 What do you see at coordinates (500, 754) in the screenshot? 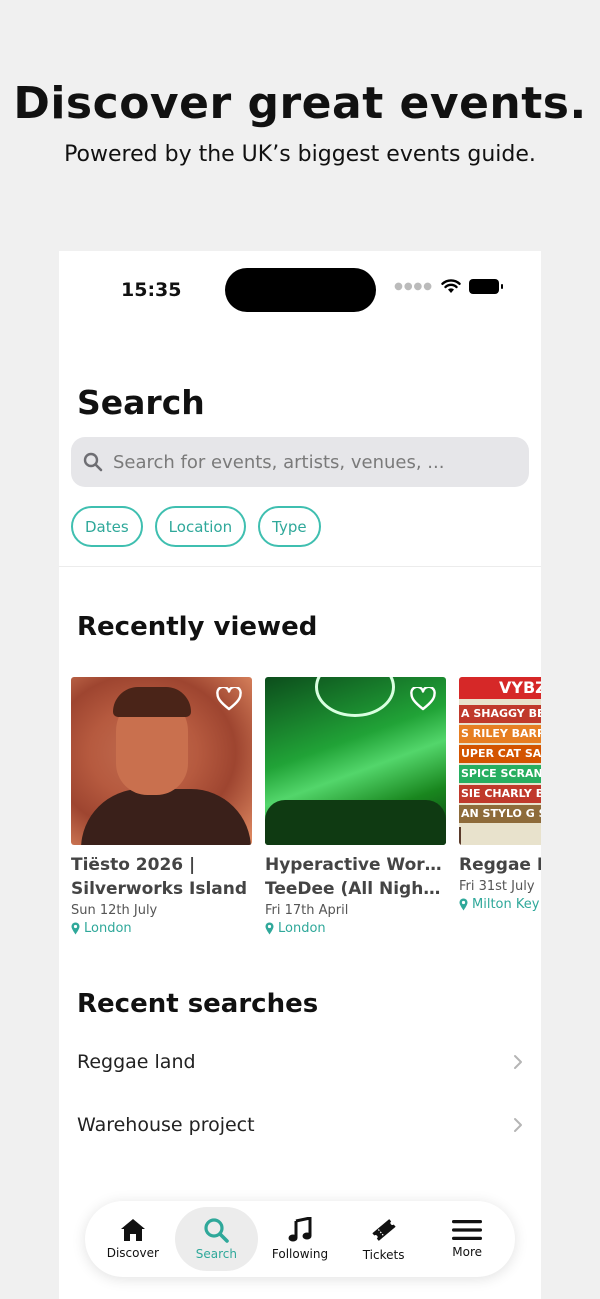
I see `poster-text: UPER CAT SANCHEZ` at bounding box center [500, 754].